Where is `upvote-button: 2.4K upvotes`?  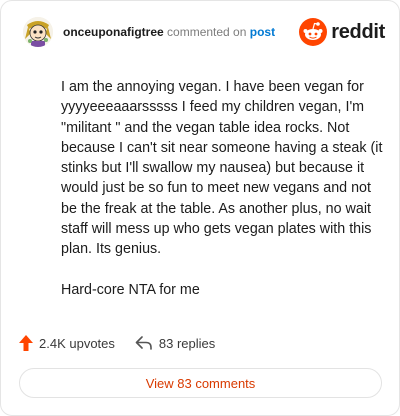
upvote-button: 2.4K upvotes is located at coordinates (67, 343).